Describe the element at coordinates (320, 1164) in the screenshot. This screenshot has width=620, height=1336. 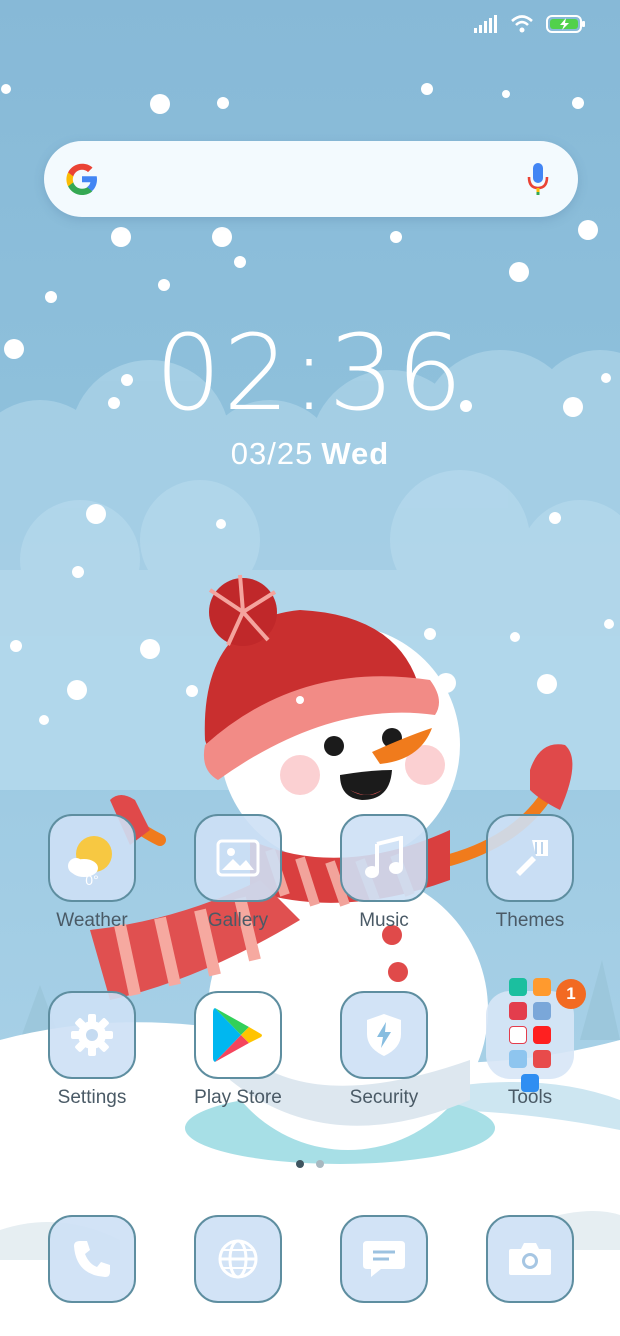
I see `page-dot` at that location.